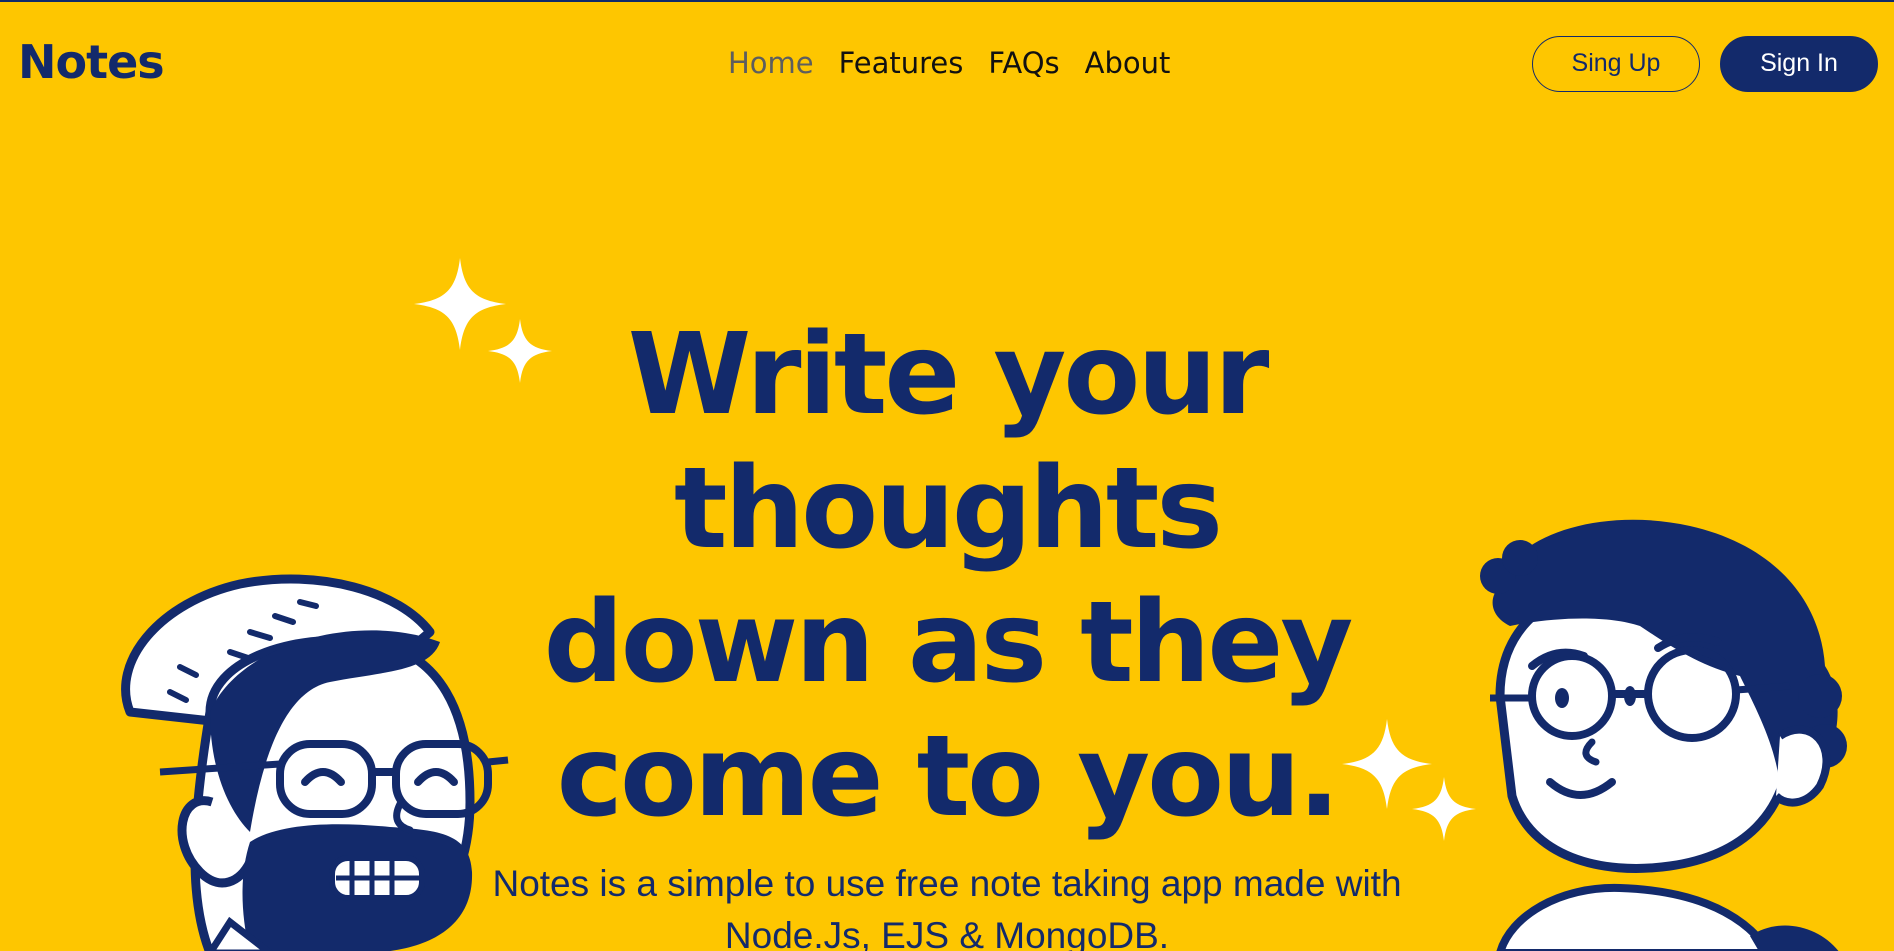 The width and height of the screenshot is (1894, 951). I want to click on curly-hair-person-illustration, so click(1663, 735).